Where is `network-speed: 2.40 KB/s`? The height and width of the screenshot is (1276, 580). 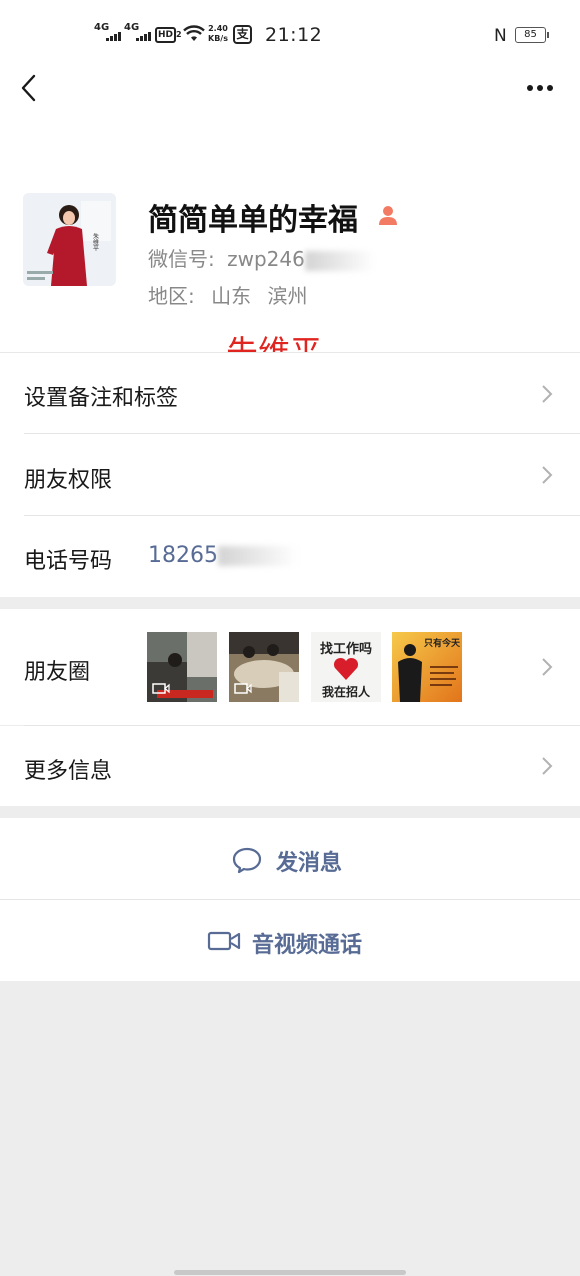 network-speed: 2.40 KB/s is located at coordinates (218, 34).